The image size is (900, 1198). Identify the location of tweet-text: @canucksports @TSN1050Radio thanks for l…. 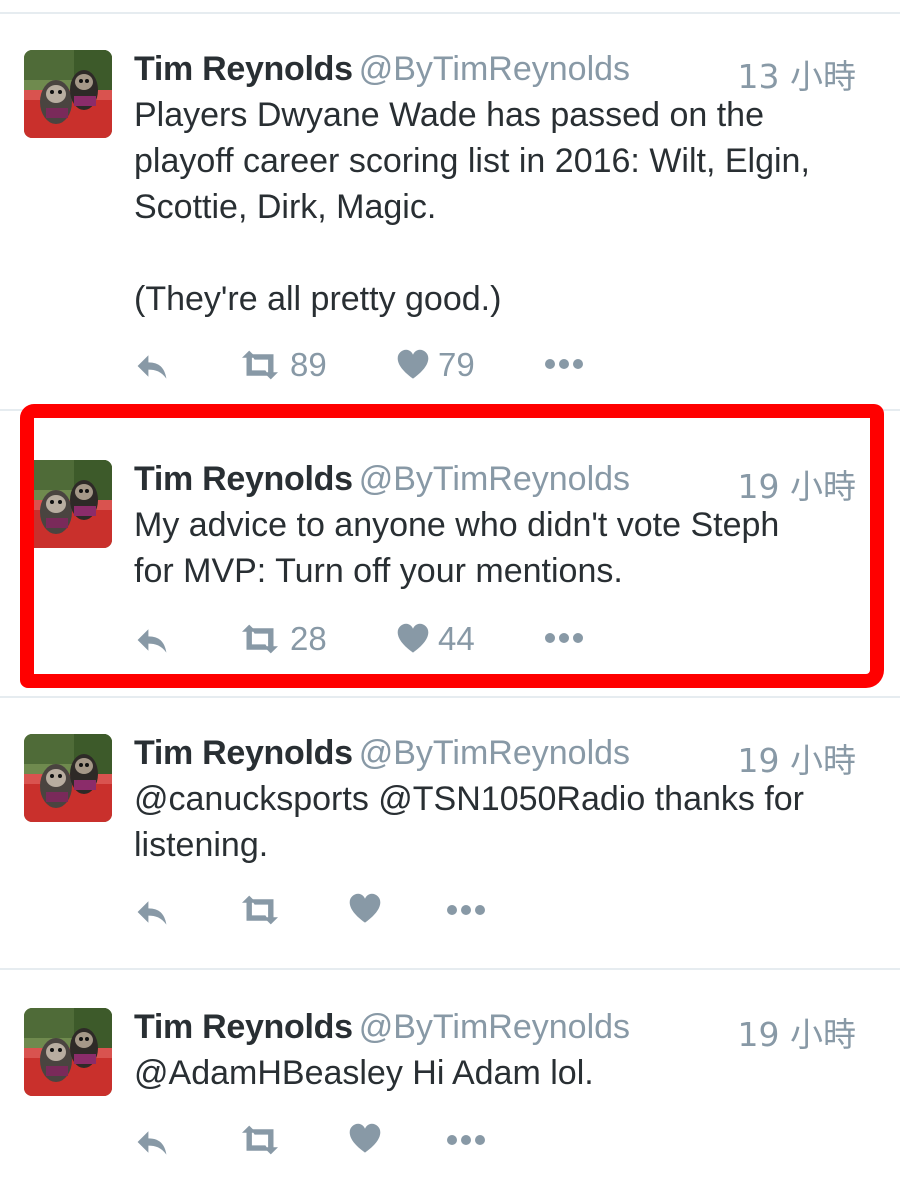
(469, 822).